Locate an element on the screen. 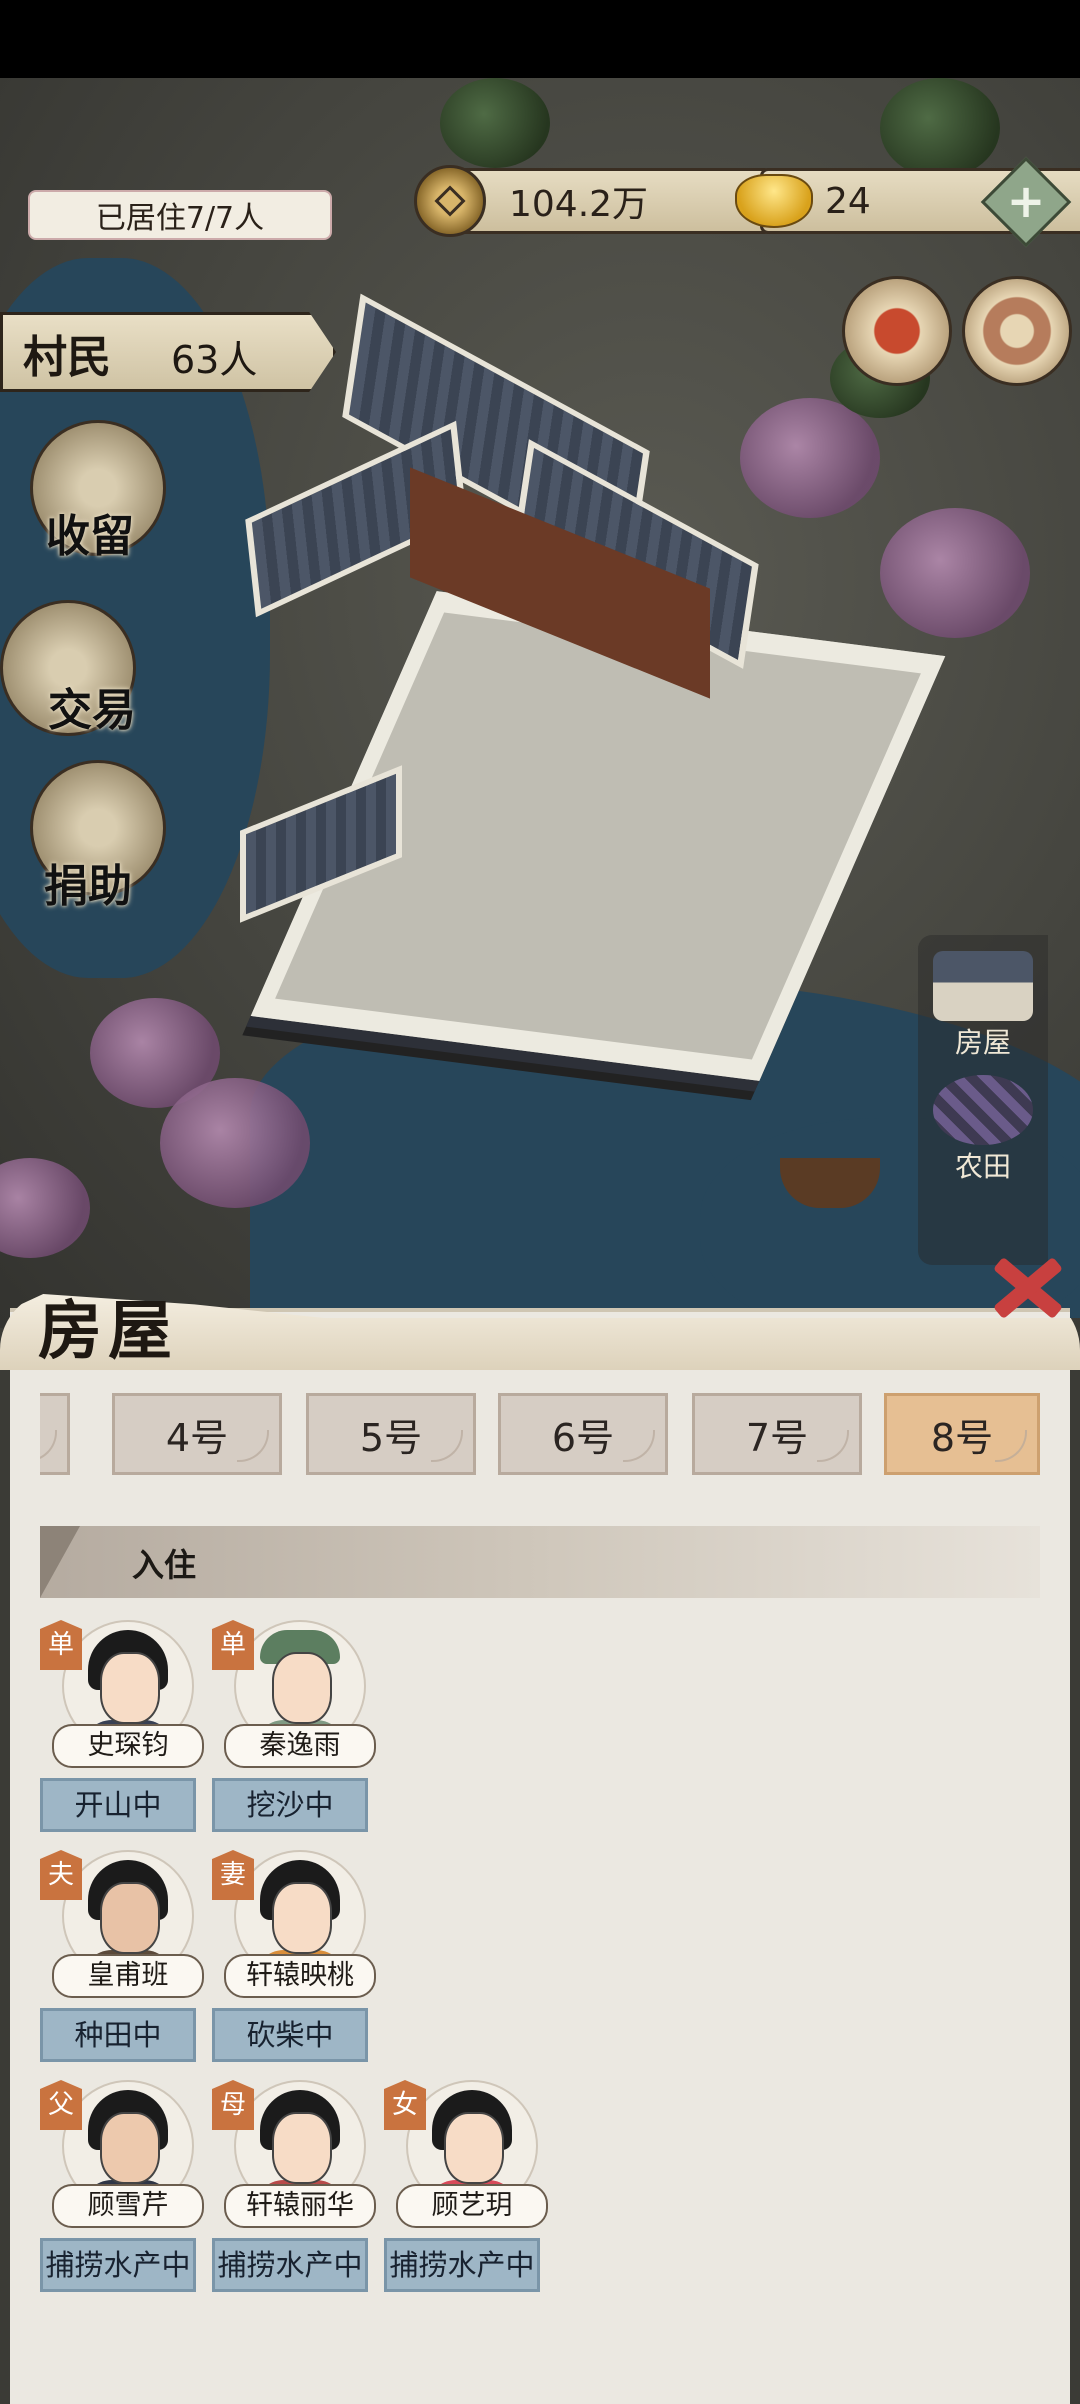 This screenshot has height=2404, width=1080. work-status: 种田中 is located at coordinates (118, 2035).